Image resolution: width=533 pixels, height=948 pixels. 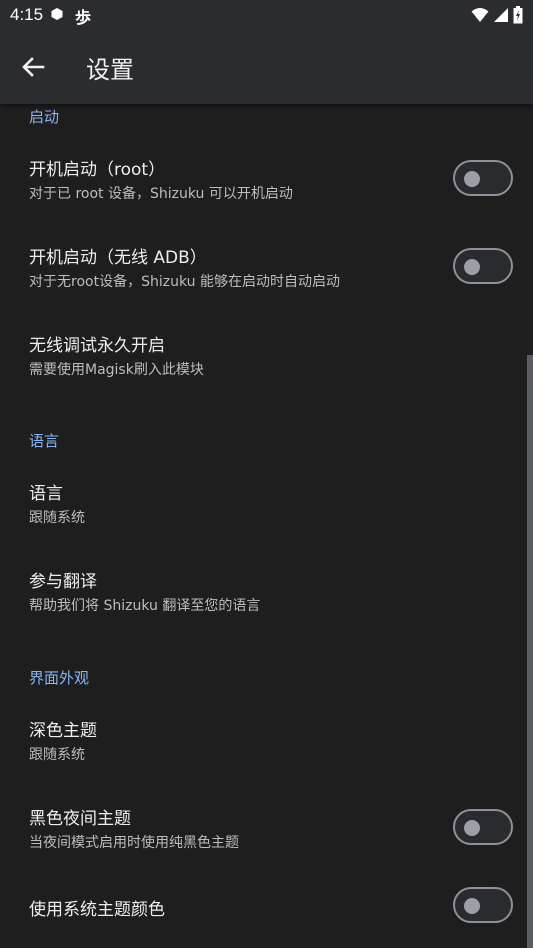 I want to click on settings-dot-icon, so click(x=57, y=14).